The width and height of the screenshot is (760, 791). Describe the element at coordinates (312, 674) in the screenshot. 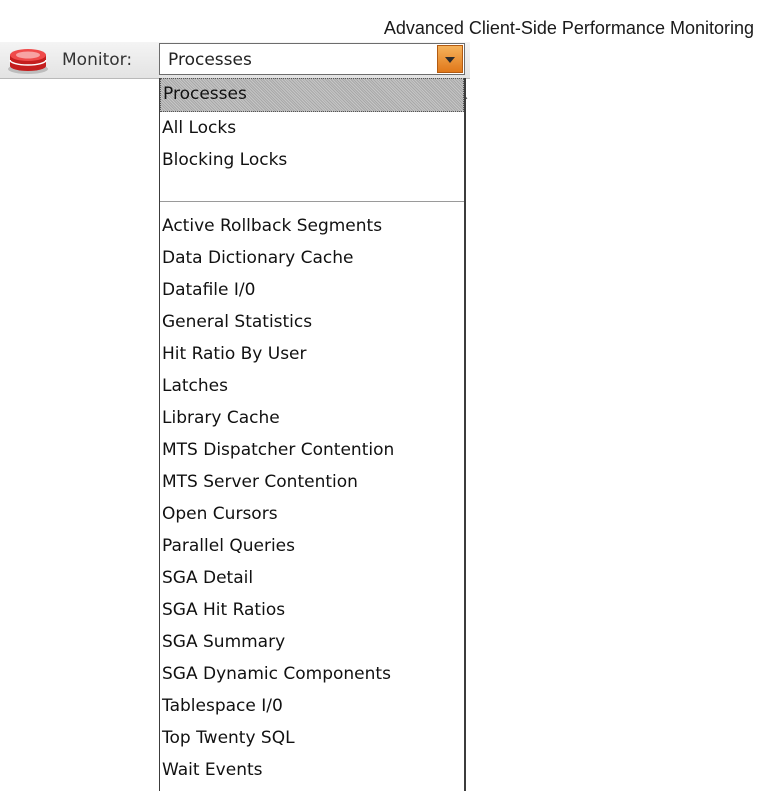

I see `list-item: SGA Dynamic Components` at that location.